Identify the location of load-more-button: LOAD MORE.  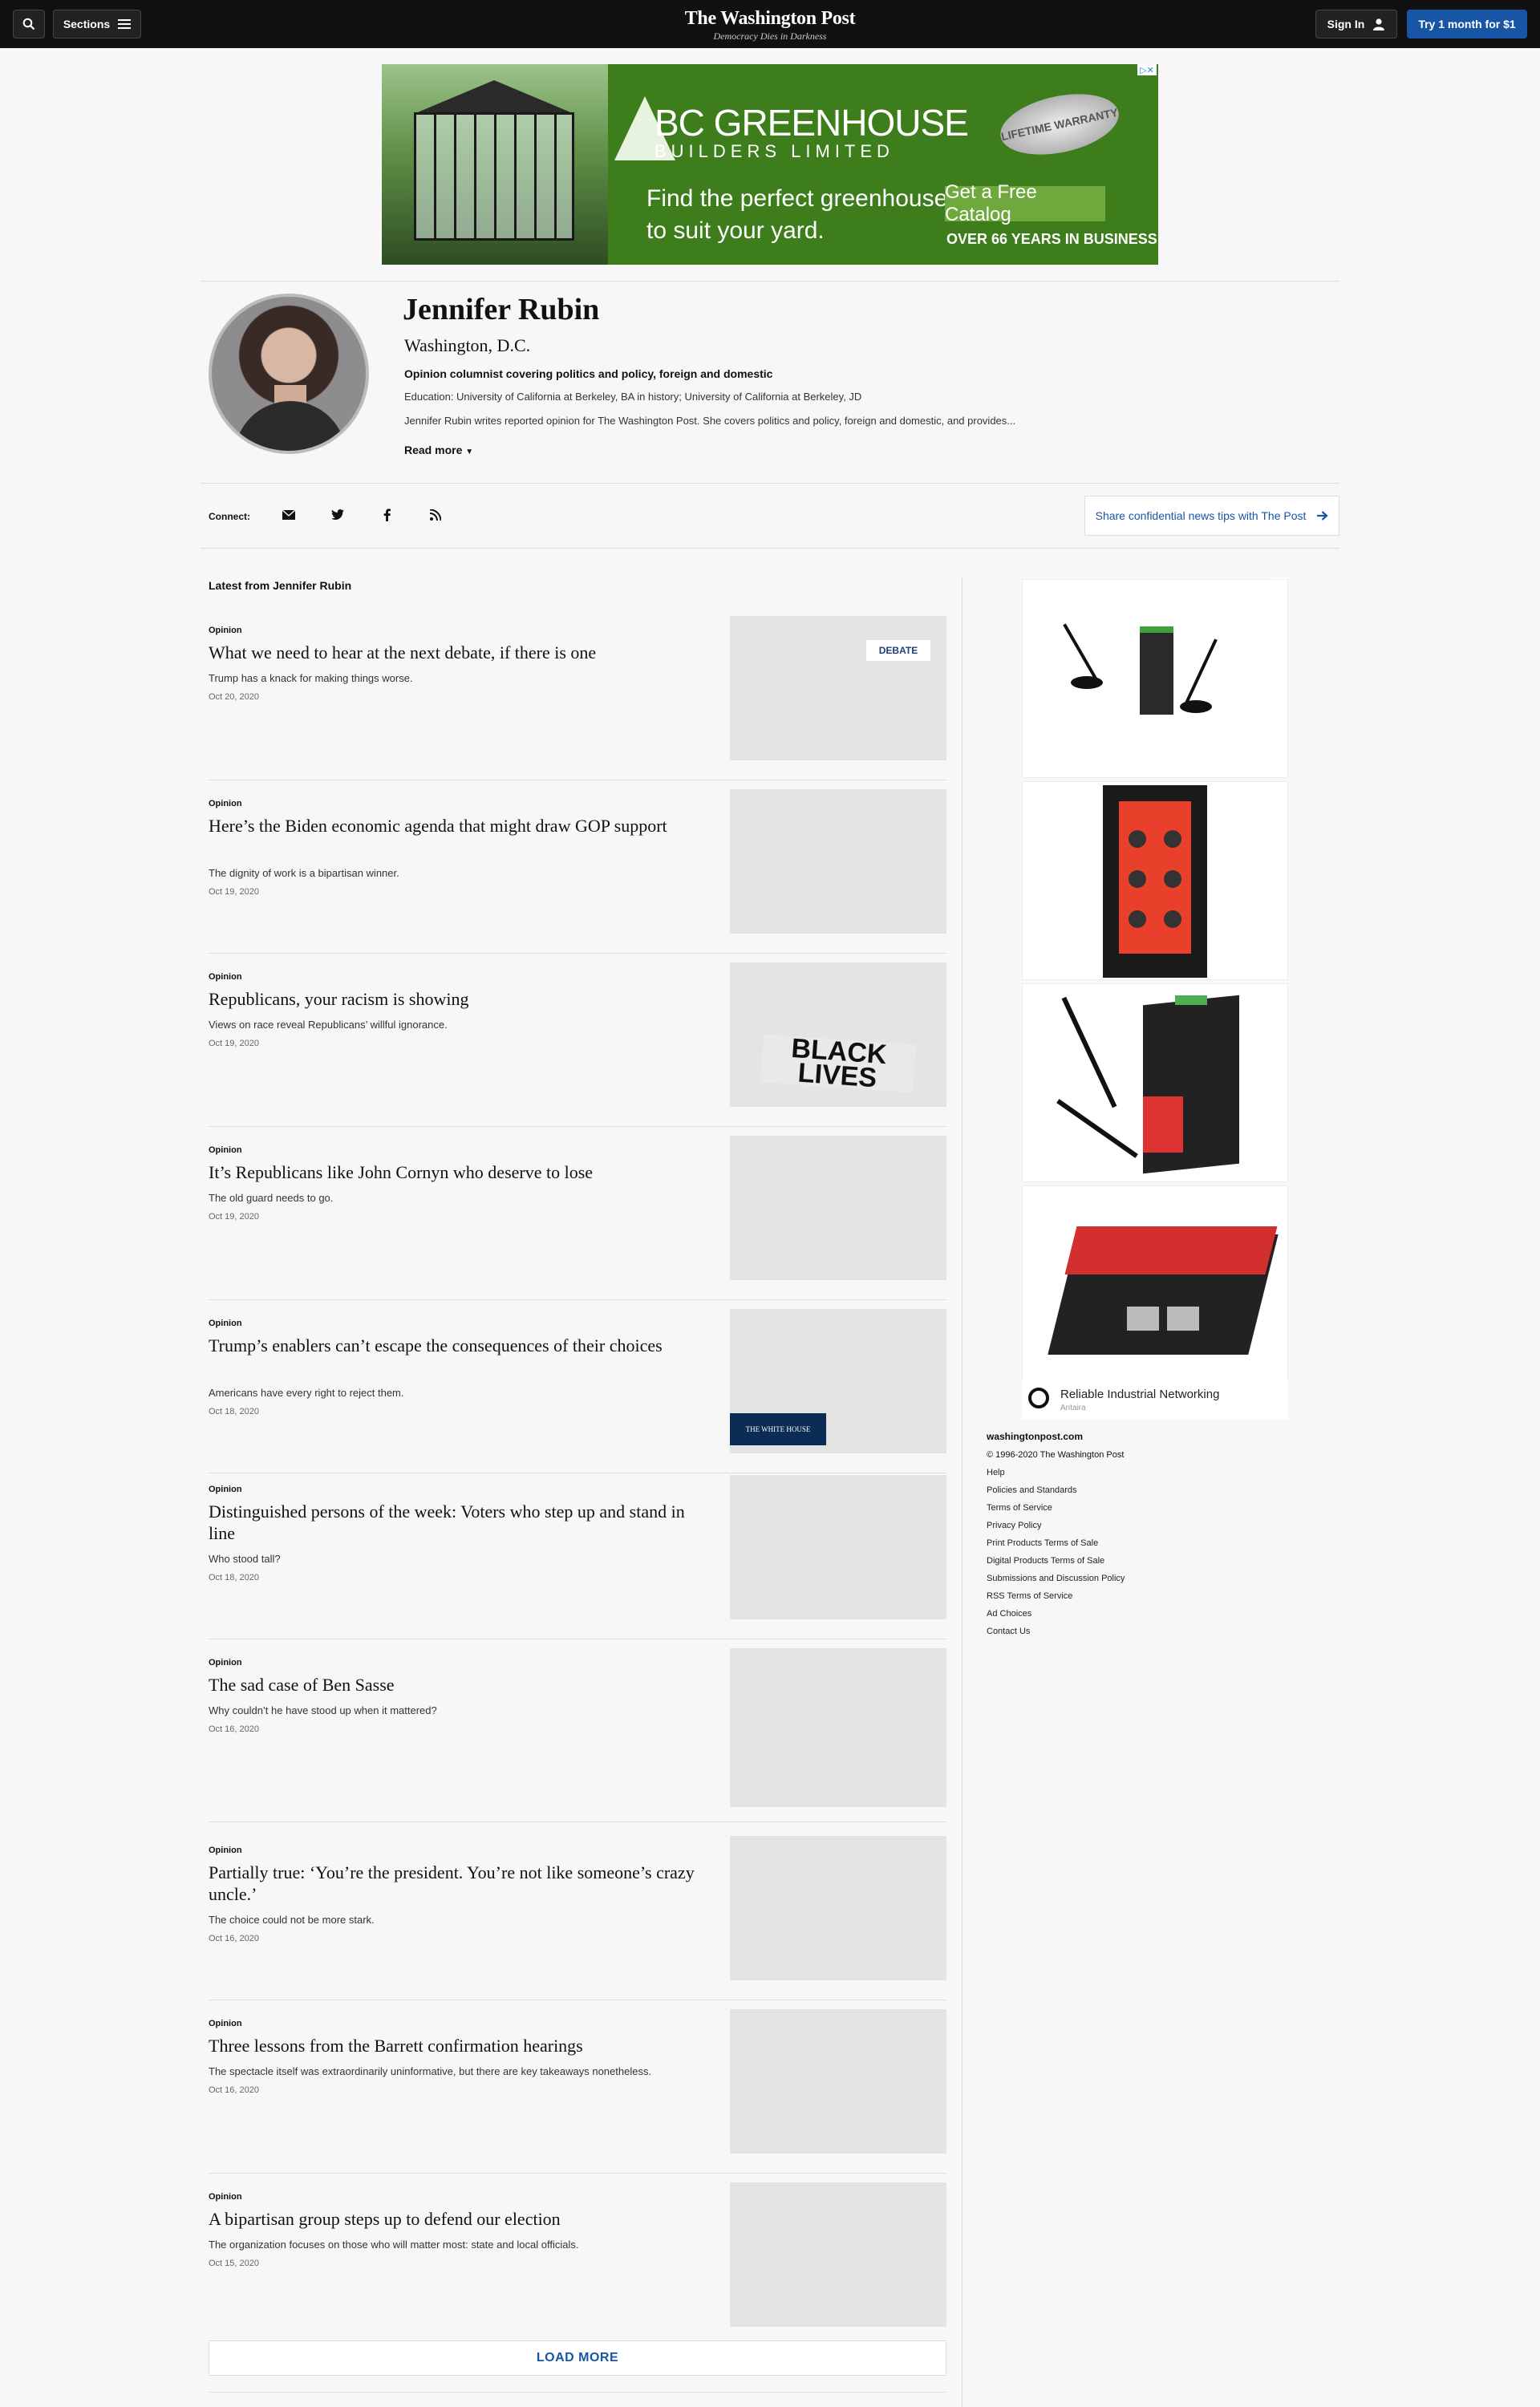
(577, 2358).